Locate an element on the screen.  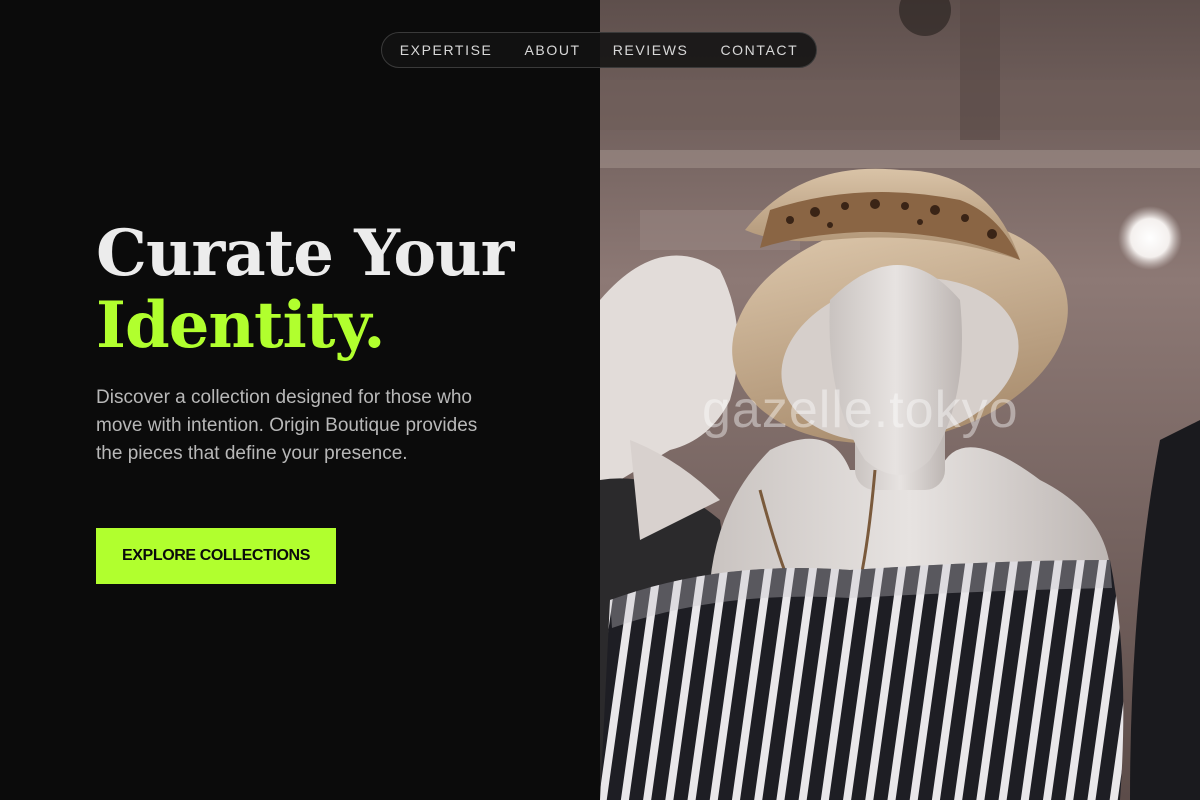
headline-line-2-accent: Identity. is located at coordinates (241, 325).